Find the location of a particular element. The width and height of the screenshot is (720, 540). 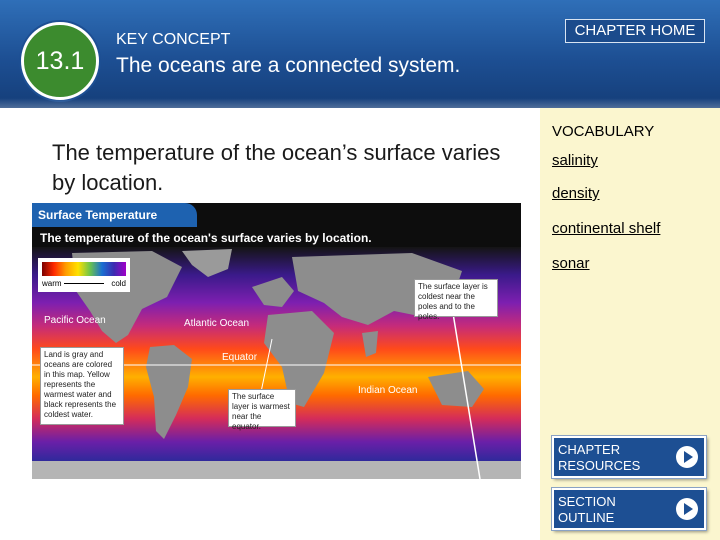

vocabulary-title: VOCABULARY is located at coordinates (603, 131).